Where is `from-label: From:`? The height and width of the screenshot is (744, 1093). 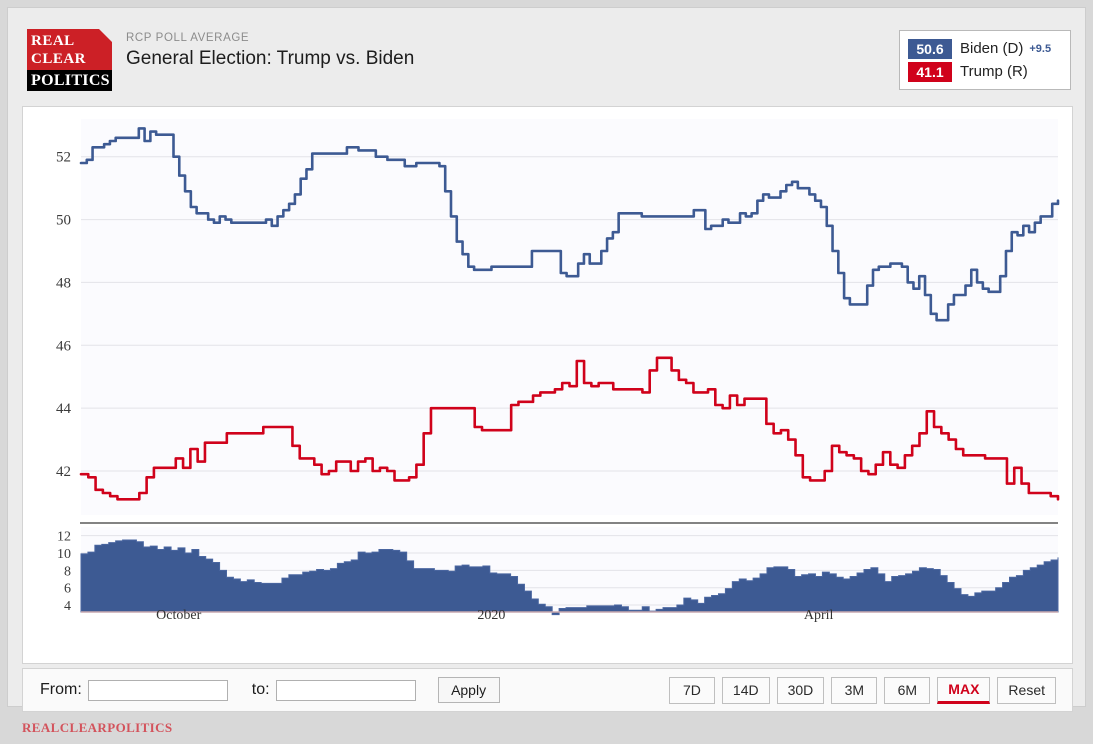 from-label: From: is located at coordinates (61, 689).